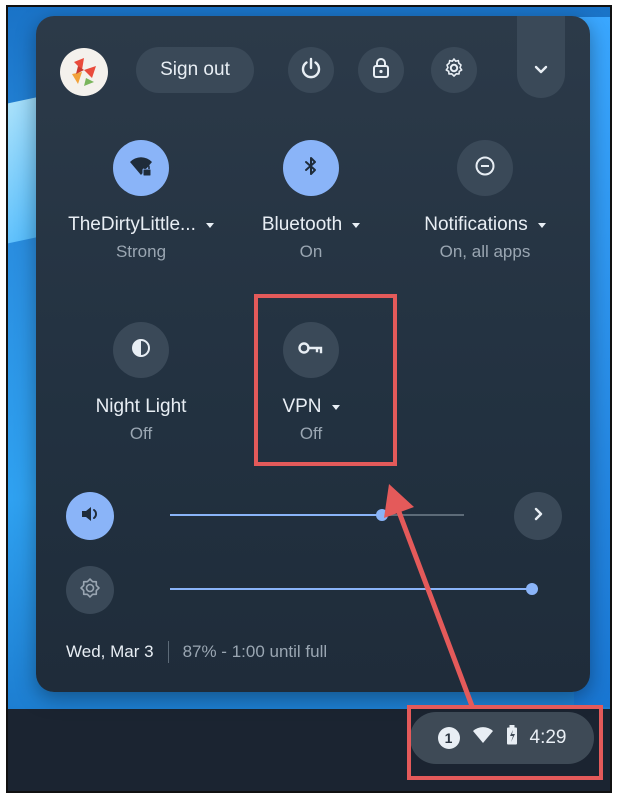 The image size is (618, 799). Describe the element at coordinates (505, 742) in the screenshot. I see `status-area-highlight-box` at that location.